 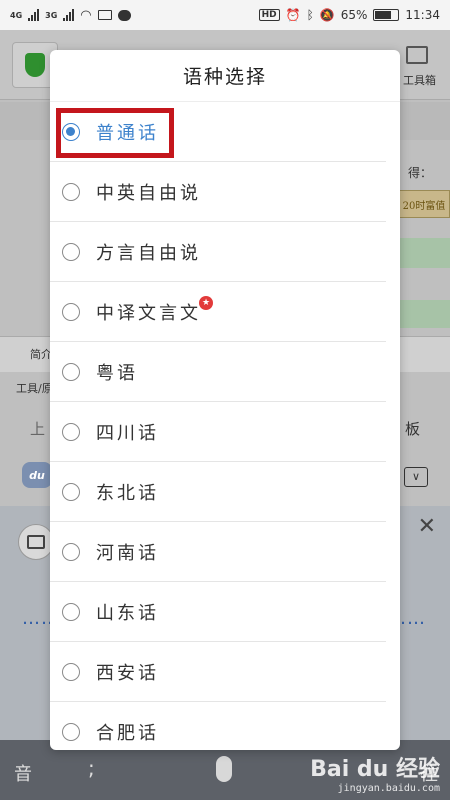 What do you see at coordinates (16, 15) in the screenshot?
I see `network-type-1: 4G` at bounding box center [16, 15].